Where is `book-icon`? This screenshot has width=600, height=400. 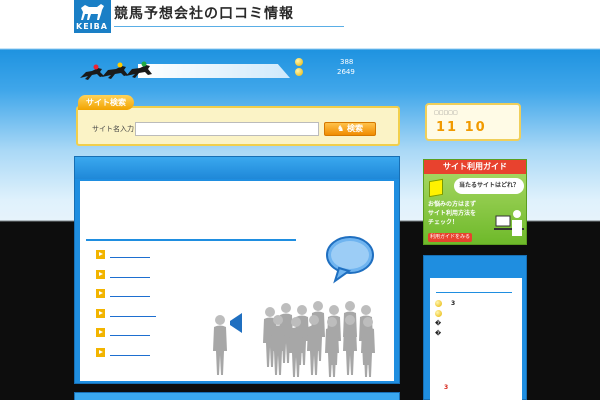
book-icon is located at coordinates (436, 188).